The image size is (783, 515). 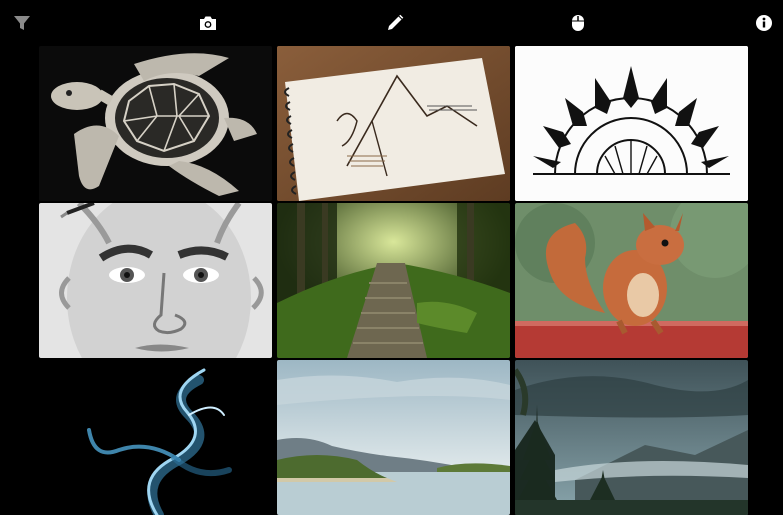 I want to click on blue-smoke-photo-image, so click(x=155, y=437).